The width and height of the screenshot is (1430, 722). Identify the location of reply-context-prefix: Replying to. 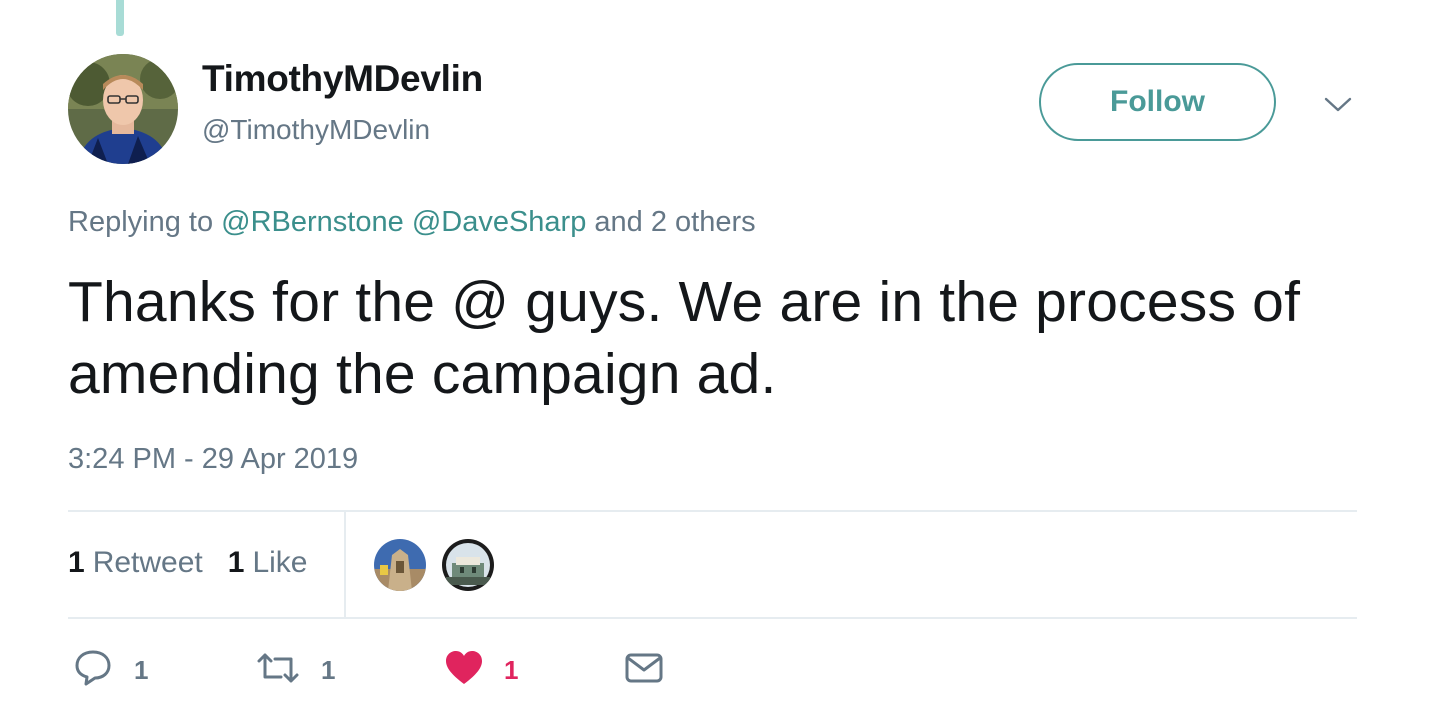
(141, 222).